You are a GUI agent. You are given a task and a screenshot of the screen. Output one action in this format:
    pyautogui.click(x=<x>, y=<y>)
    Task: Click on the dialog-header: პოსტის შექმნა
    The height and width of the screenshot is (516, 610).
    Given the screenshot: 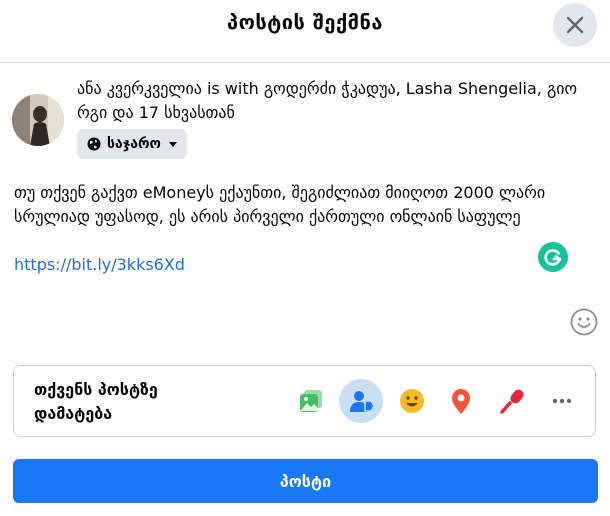 What is the action you would take?
    pyautogui.click(x=305, y=30)
    